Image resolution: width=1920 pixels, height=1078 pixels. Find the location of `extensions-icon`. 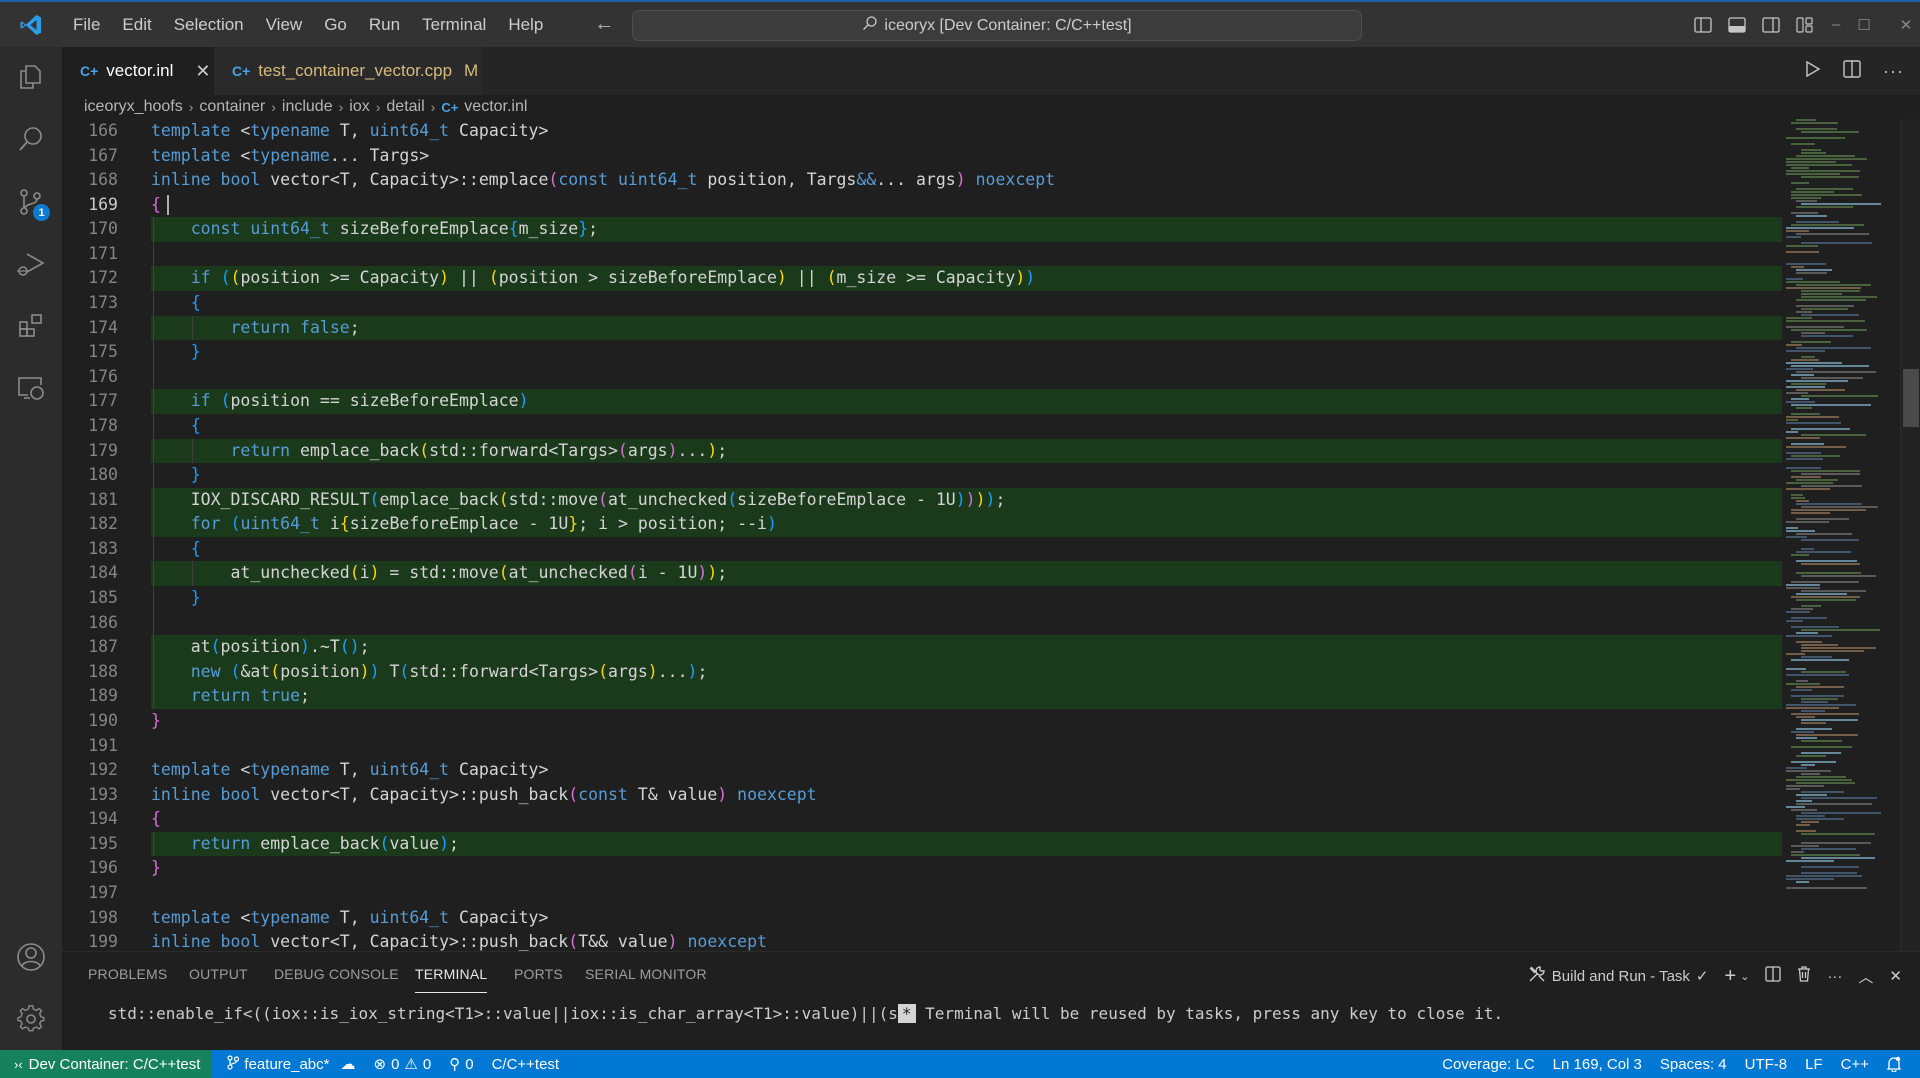

extensions-icon is located at coordinates (31, 326).